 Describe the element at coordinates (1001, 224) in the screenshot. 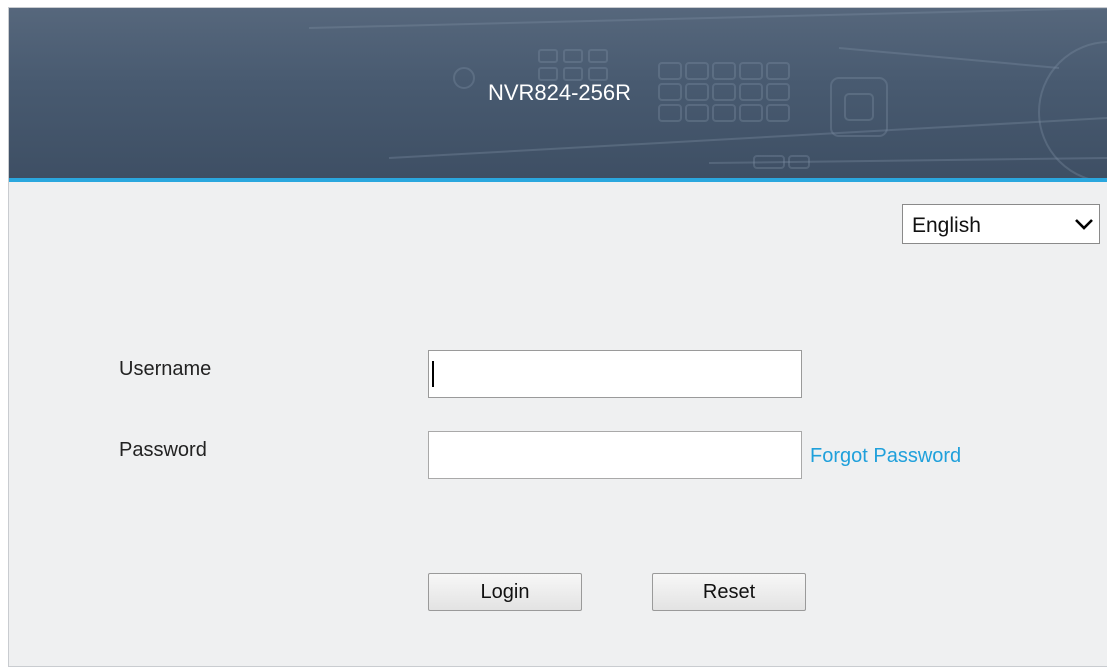

I see `language-select: English` at that location.